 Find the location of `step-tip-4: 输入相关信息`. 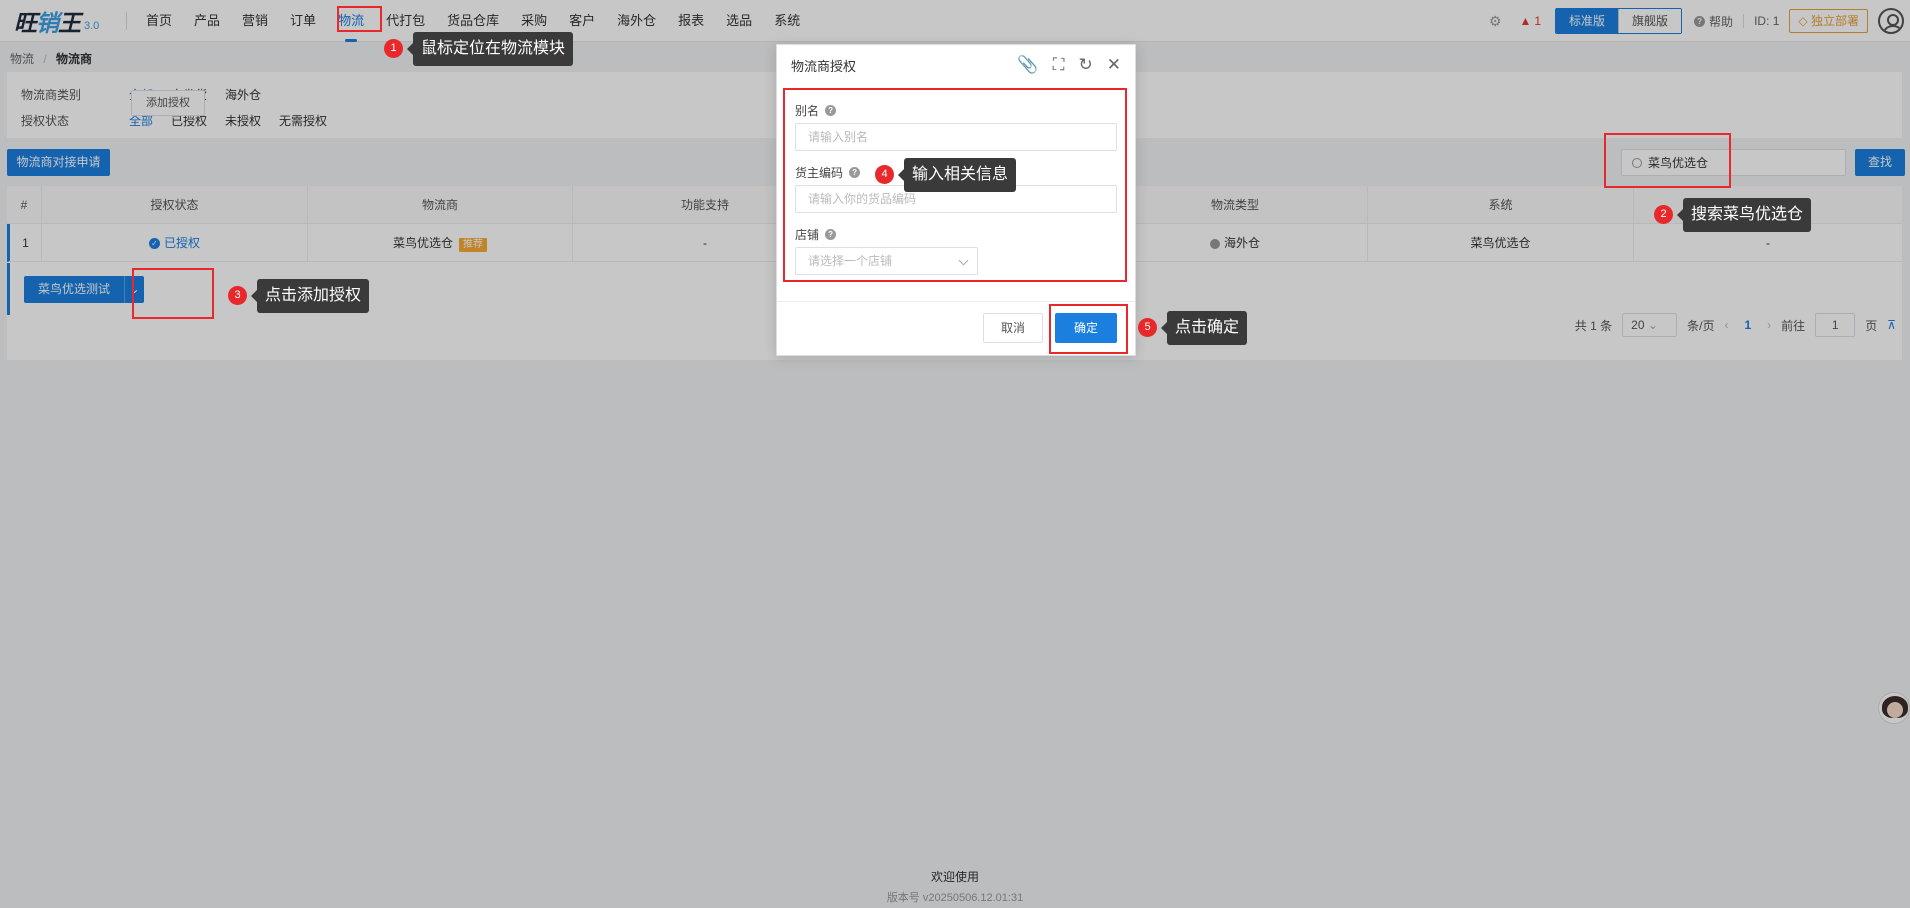

step-tip-4: 输入相关信息 is located at coordinates (957, 175).